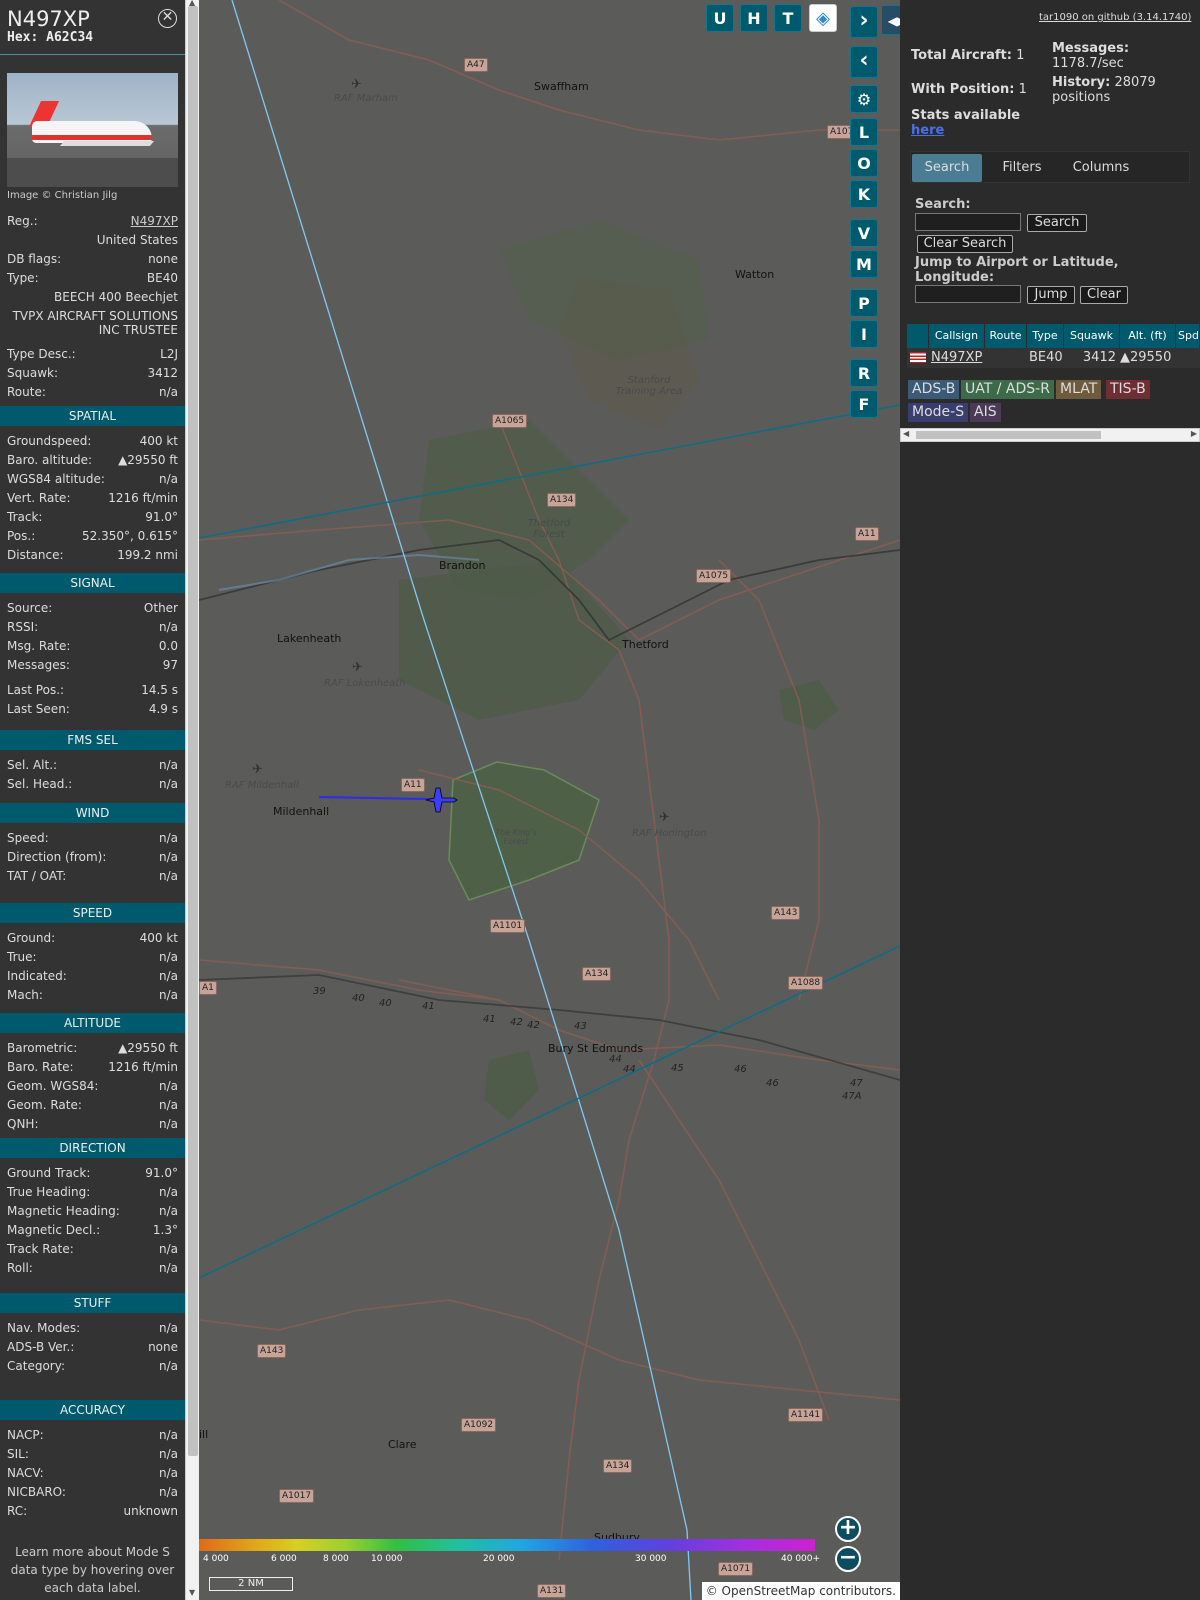 The height and width of the screenshot is (1600, 1200). I want to click on info-field-label: NACP:, so click(25, 1435).